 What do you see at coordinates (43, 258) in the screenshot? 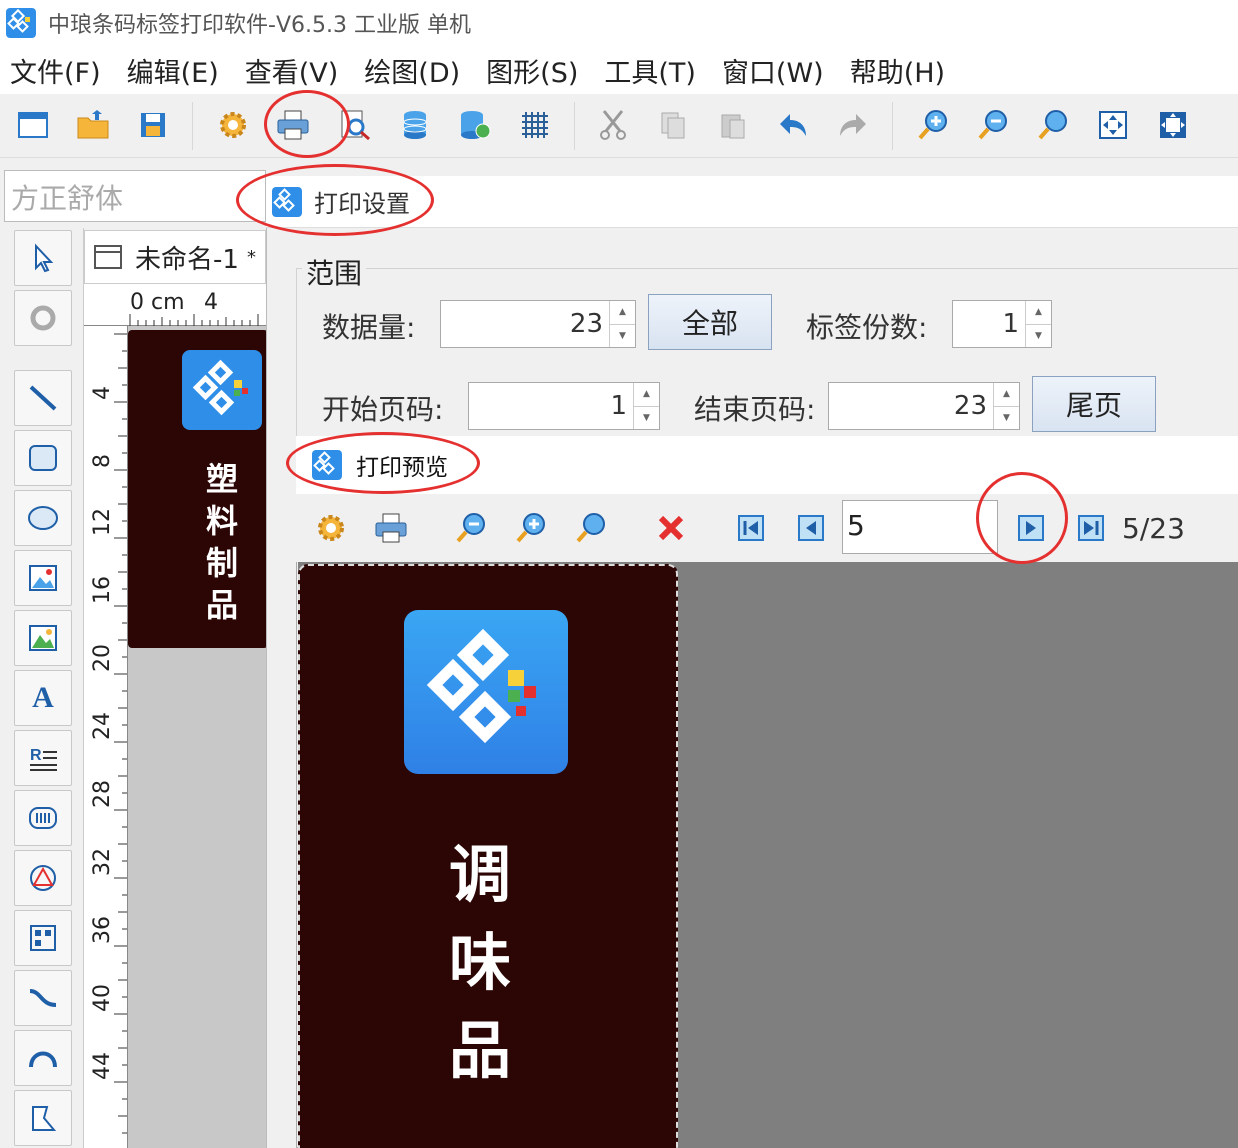
I see `select-arrow-icon` at bounding box center [43, 258].